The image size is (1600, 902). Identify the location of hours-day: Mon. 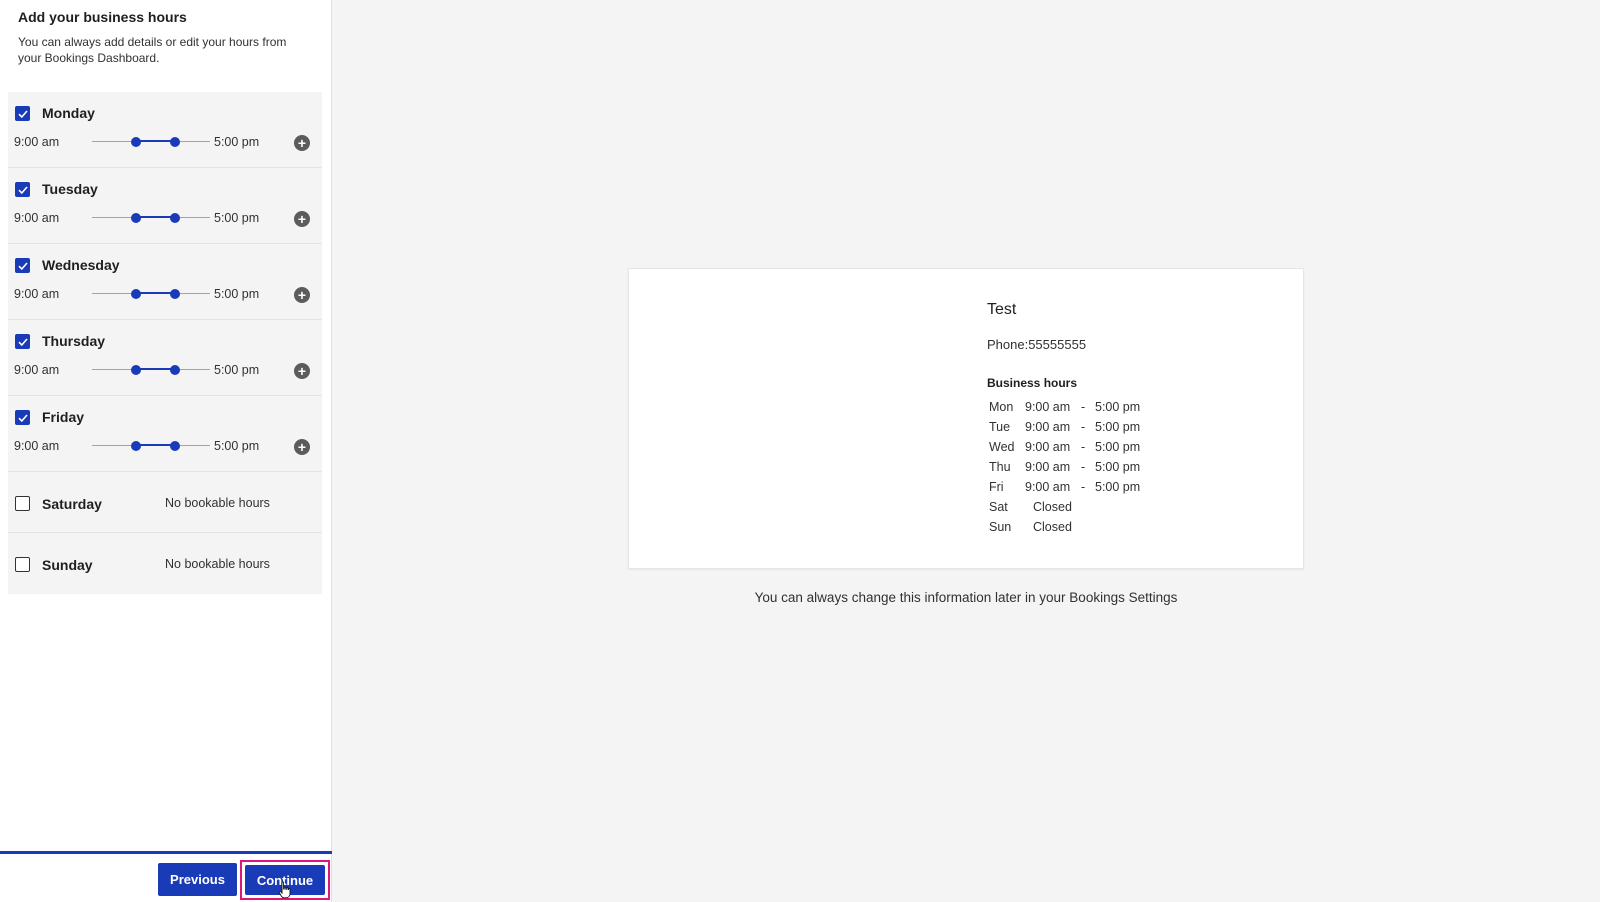
(1001, 407).